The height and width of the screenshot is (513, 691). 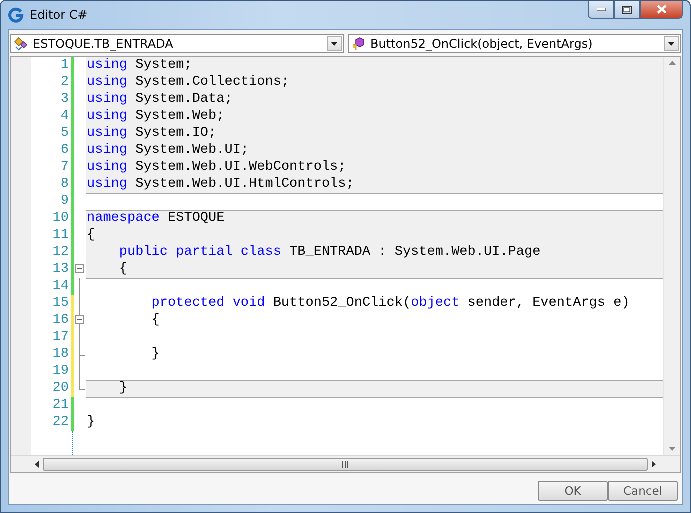 I want to click on minimize-button, so click(x=601, y=10).